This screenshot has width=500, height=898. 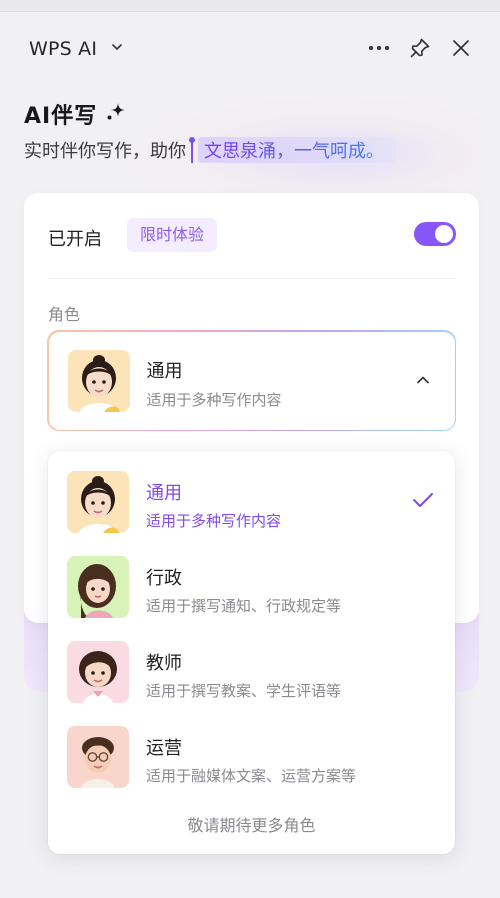 I want to click on chevron-up-icon, so click(x=423, y=380).